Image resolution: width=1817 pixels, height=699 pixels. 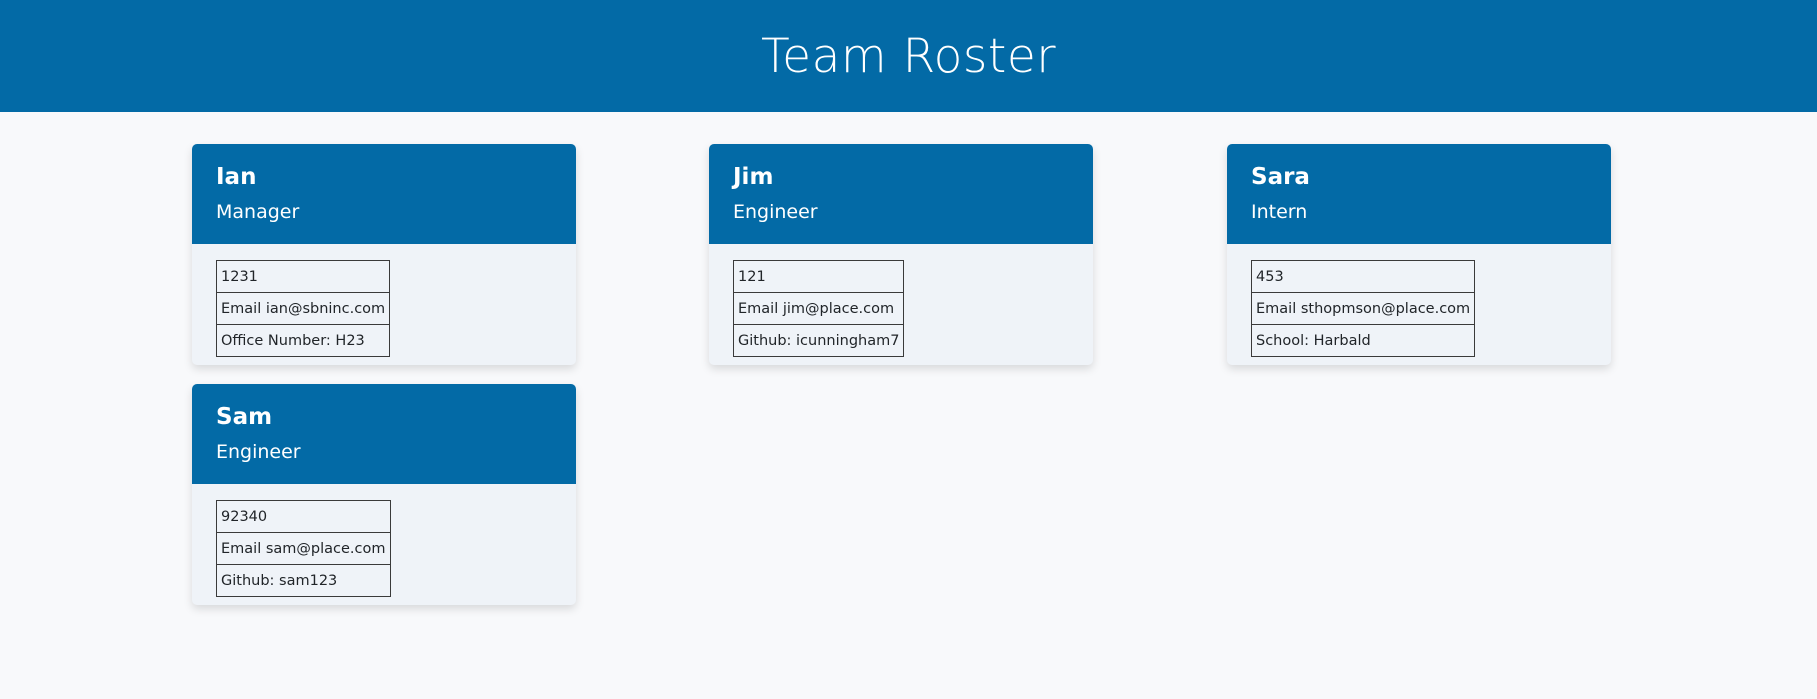 I want to click on employee-email: Email ian@sbninc.com, so click(x=303, y=308).